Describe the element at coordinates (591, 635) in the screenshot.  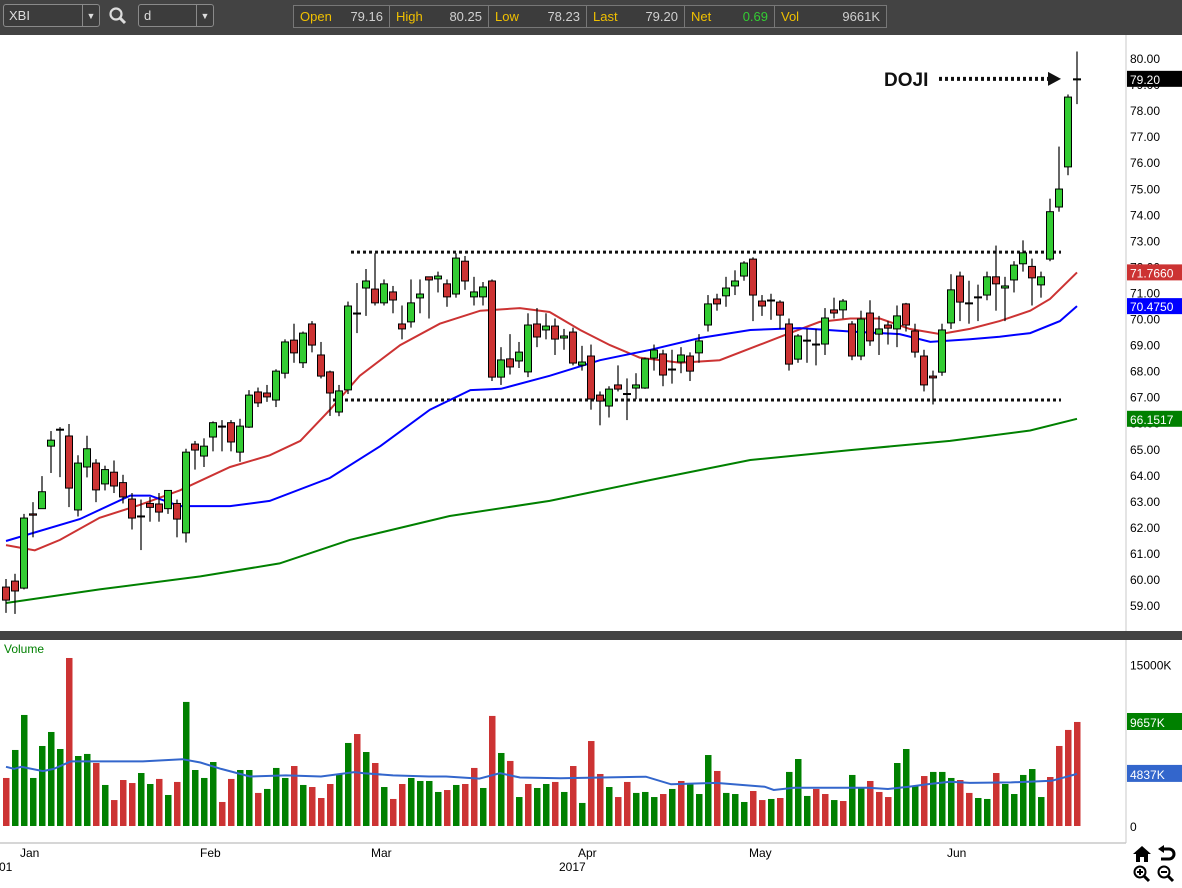
I see `panel-separator` at that location.